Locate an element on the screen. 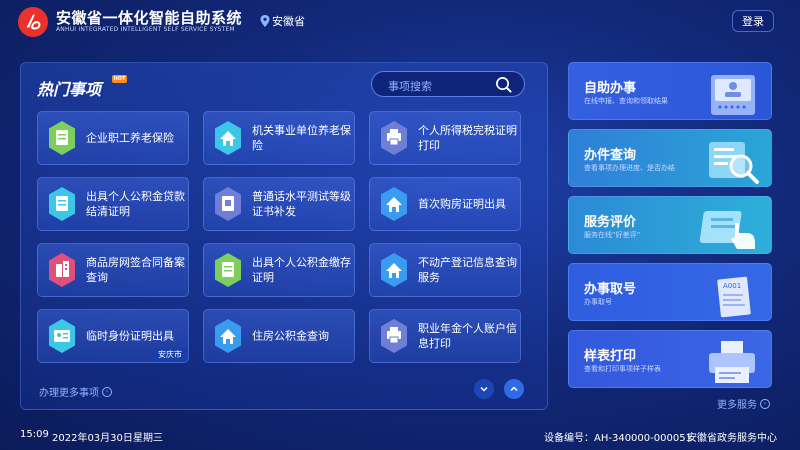  service-tile-label: 出具个人公积金贷款结清证明 is located at coordinates (135, 204).